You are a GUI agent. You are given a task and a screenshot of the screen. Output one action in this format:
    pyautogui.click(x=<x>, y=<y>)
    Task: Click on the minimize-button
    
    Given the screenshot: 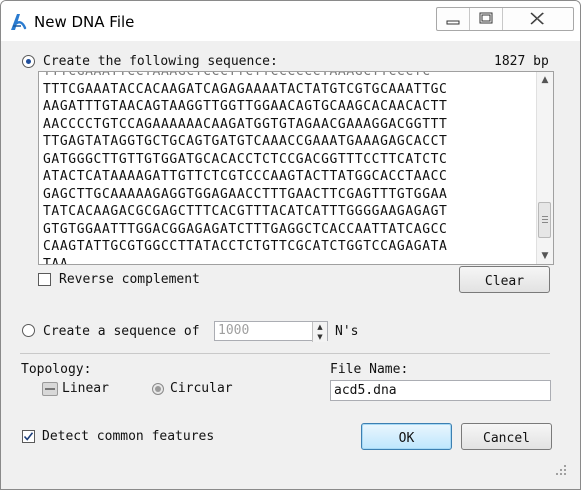 What is the action you would take?
    pyautogui.click(x=453, y=19)
    